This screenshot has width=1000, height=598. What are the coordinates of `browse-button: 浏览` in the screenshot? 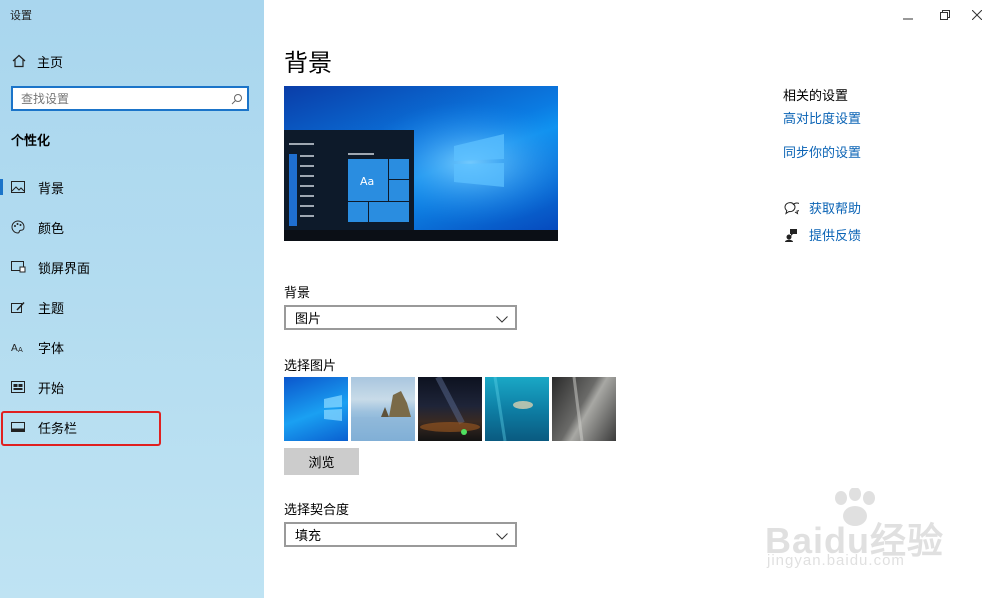 It's located at (321, 461).